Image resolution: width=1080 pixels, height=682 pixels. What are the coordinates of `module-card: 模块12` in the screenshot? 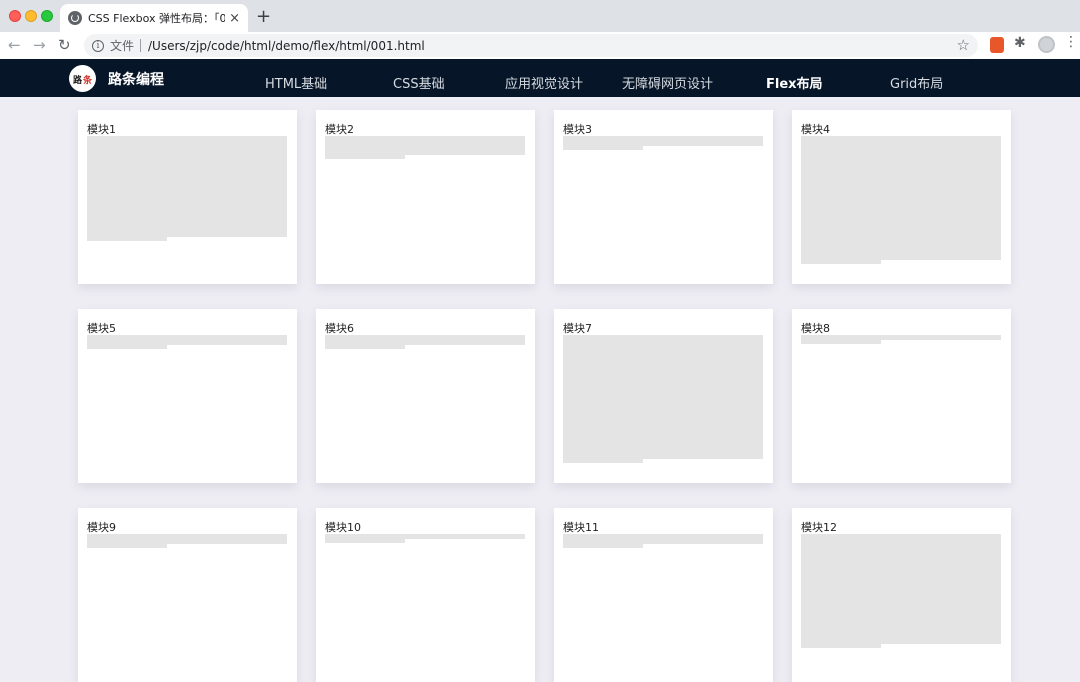 It's located at (901, 595).